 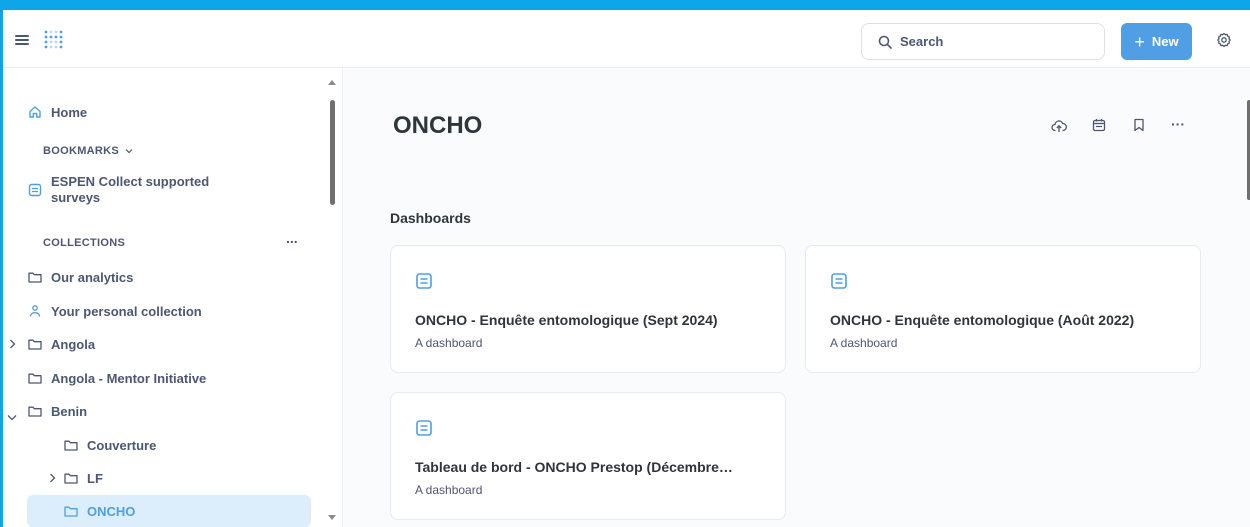 I want to click on upload-icon, so click(x=1059, y=128).